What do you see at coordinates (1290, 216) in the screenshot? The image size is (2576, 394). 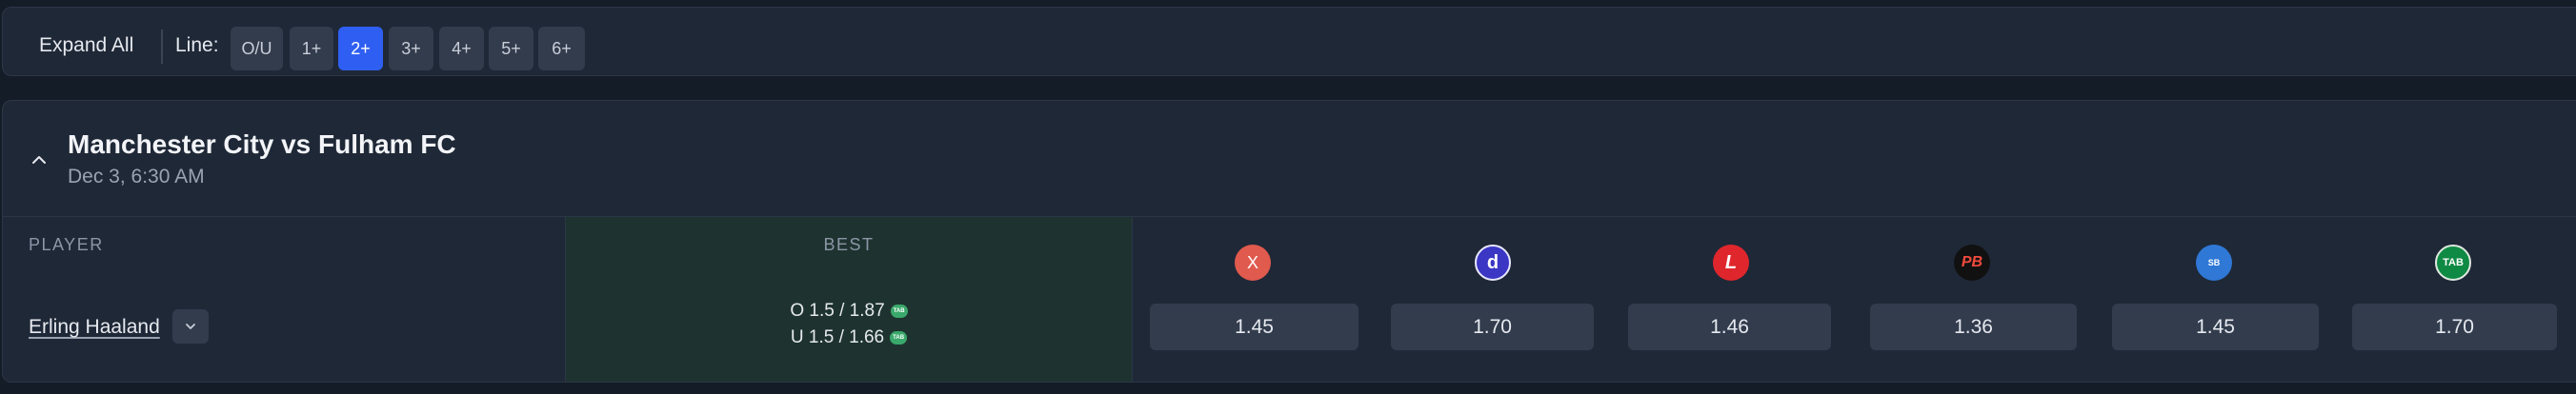 I see `table-divider` at bounding box center [1290, 216].